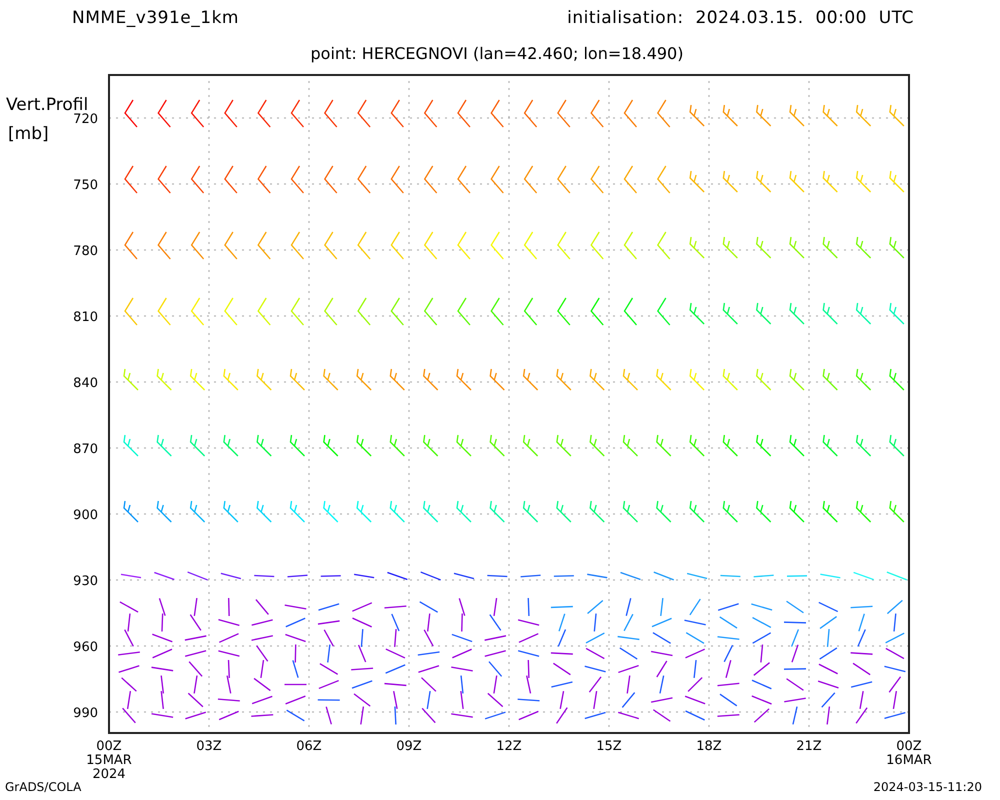 The image size is (1000, 800). What do you see at coordinates (85, 449) in the screenshot?
I see `y-tick-label: 870` at bounding box center [85, 449].